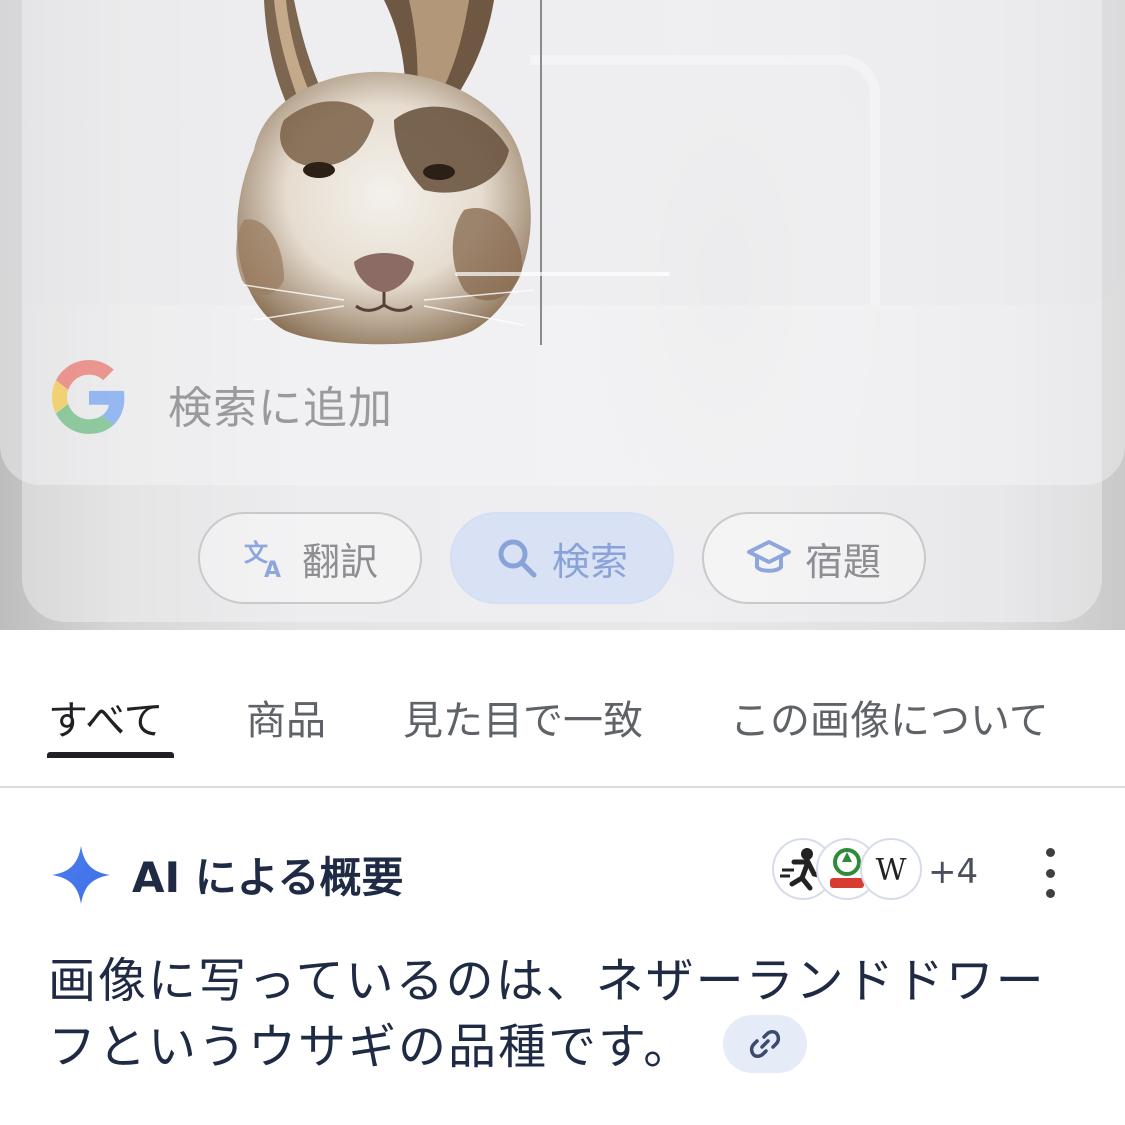 This screenshot has height=1125, width=1125. I want to click on sheet-drag-handle, so click(562, 274).